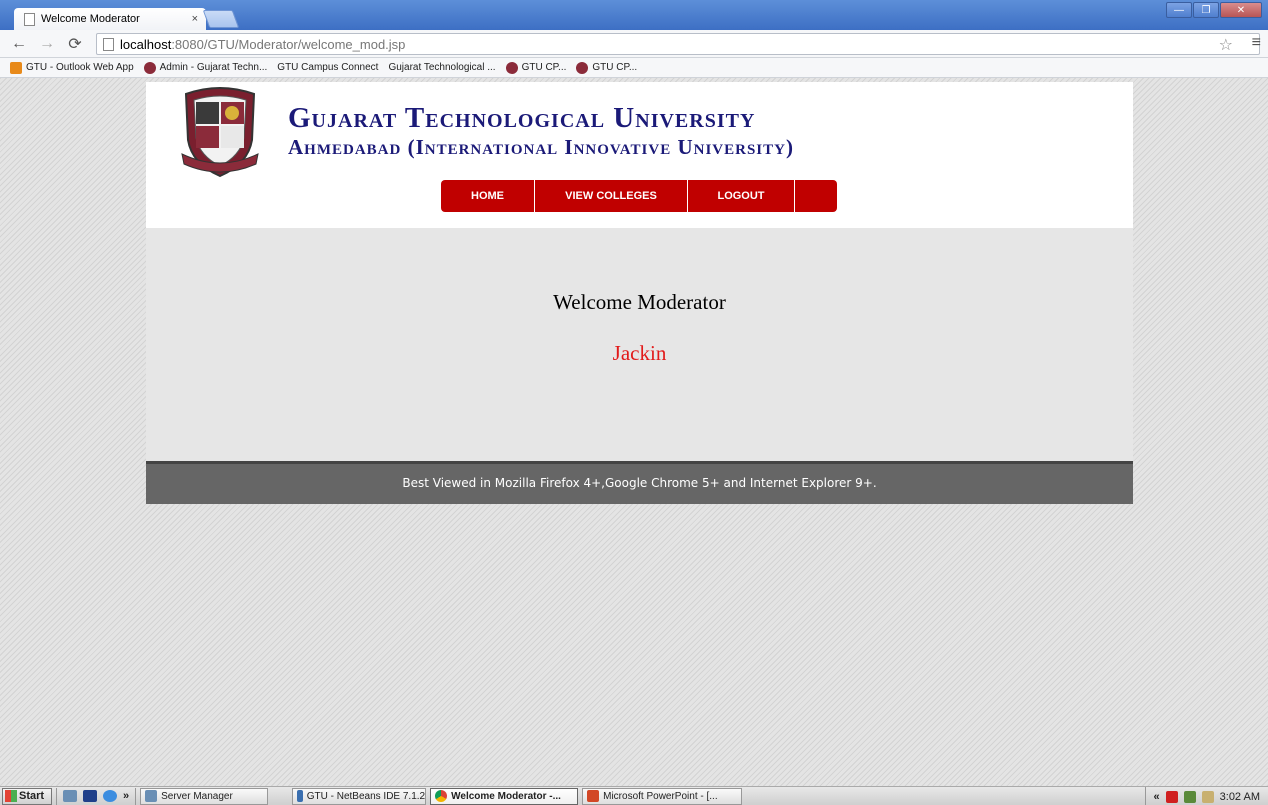  Describe the element at coordinates (1226, 45) in the screenshot. I see `bookmark-star-icon: ☆` at that location.